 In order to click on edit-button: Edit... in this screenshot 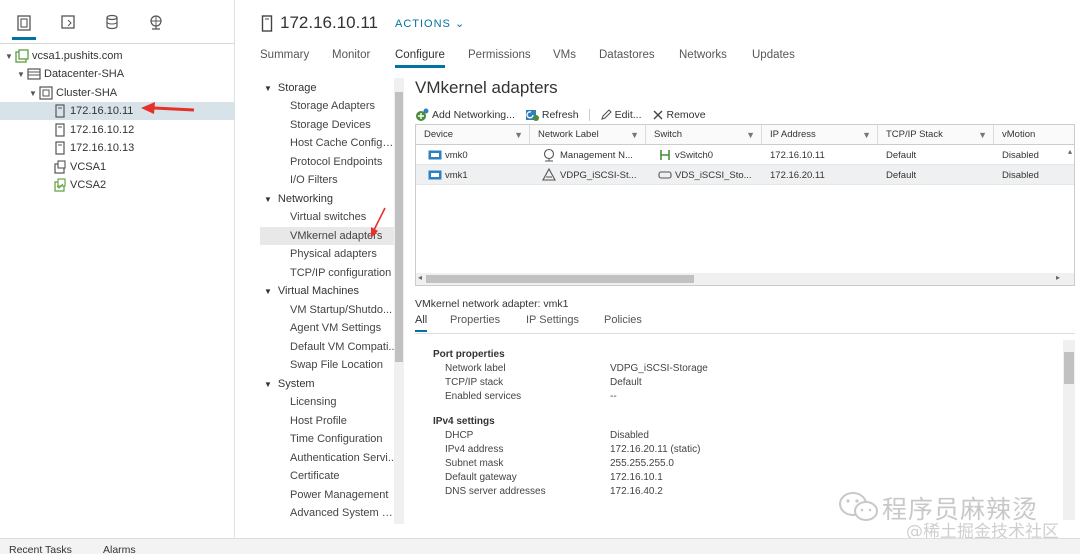, I will do `click(615, 115)`.